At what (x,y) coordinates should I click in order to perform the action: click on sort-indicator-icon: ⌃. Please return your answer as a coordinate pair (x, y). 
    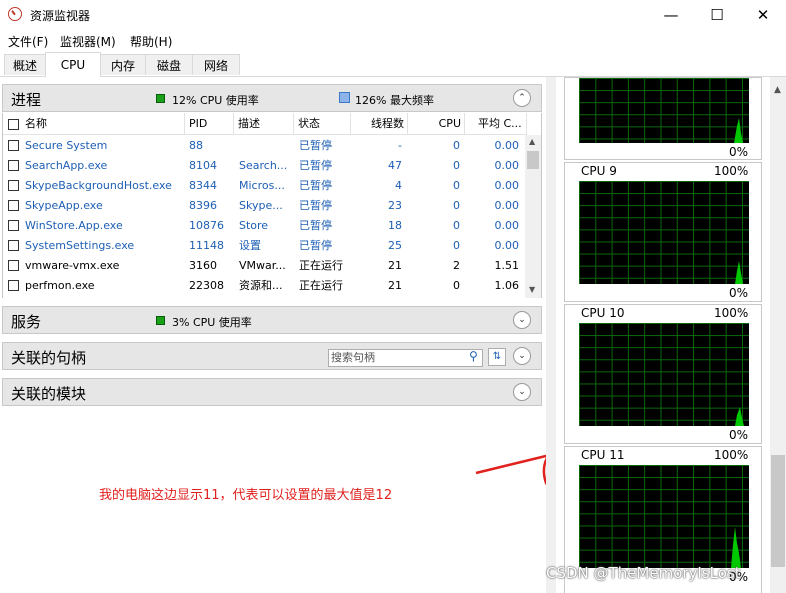
    Looking at the image, I should click on (323, 115).